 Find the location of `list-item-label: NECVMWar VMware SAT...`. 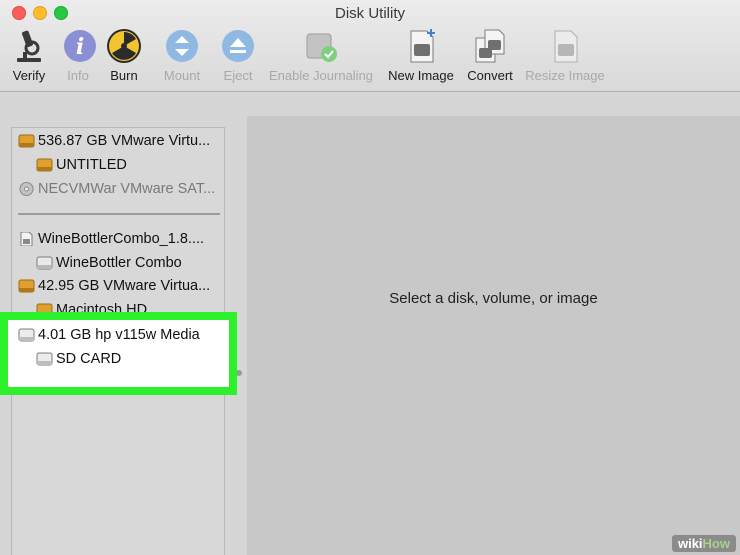

list-item-label: NECVMWar VMware SAT... is located at coordinates (127, 189).